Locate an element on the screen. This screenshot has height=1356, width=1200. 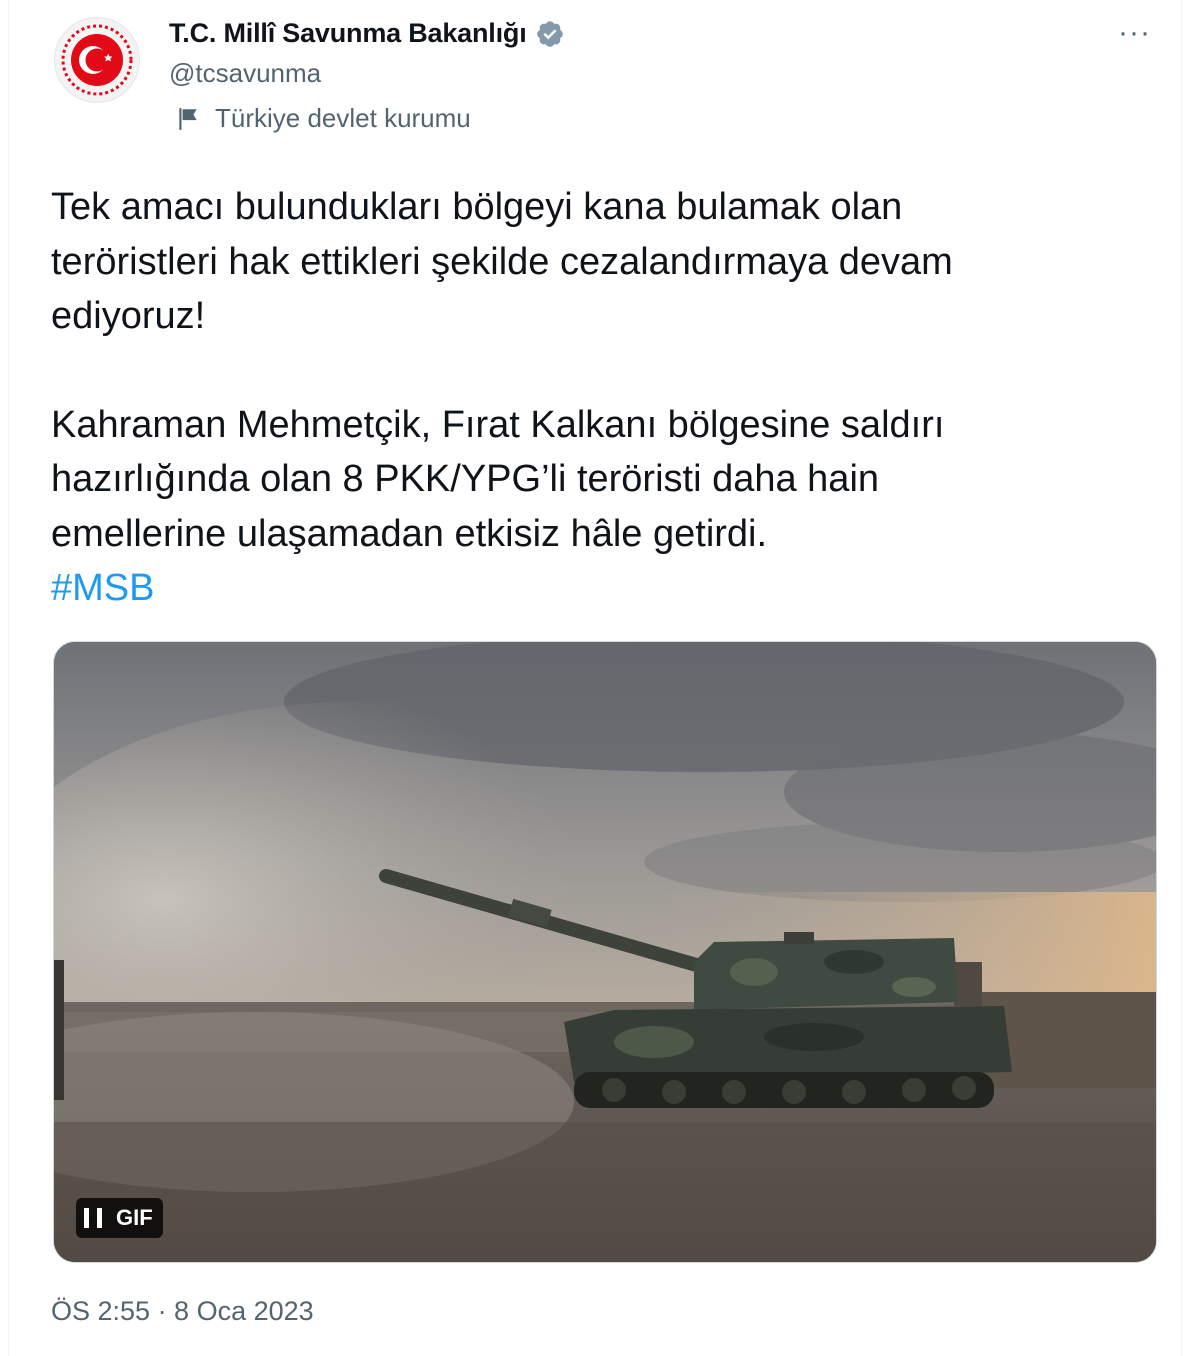
pause-icon is located at coordinates (93, 1218).